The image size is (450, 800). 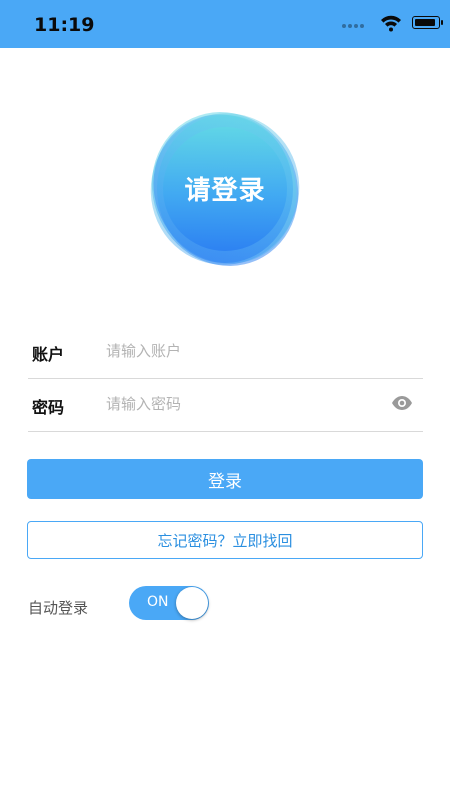 I want to click on signal-icon, so click(x=354, y=27).